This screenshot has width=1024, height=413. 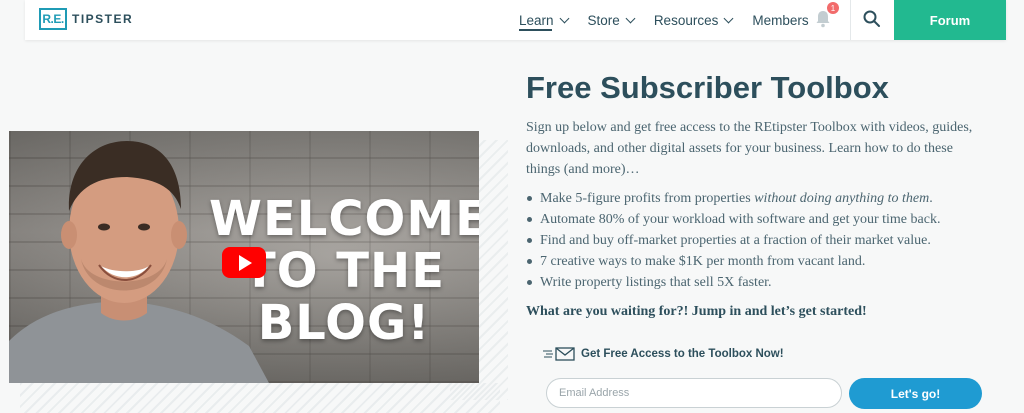 I want to click on nav-item-members: Members, so click(x=780, y=20).